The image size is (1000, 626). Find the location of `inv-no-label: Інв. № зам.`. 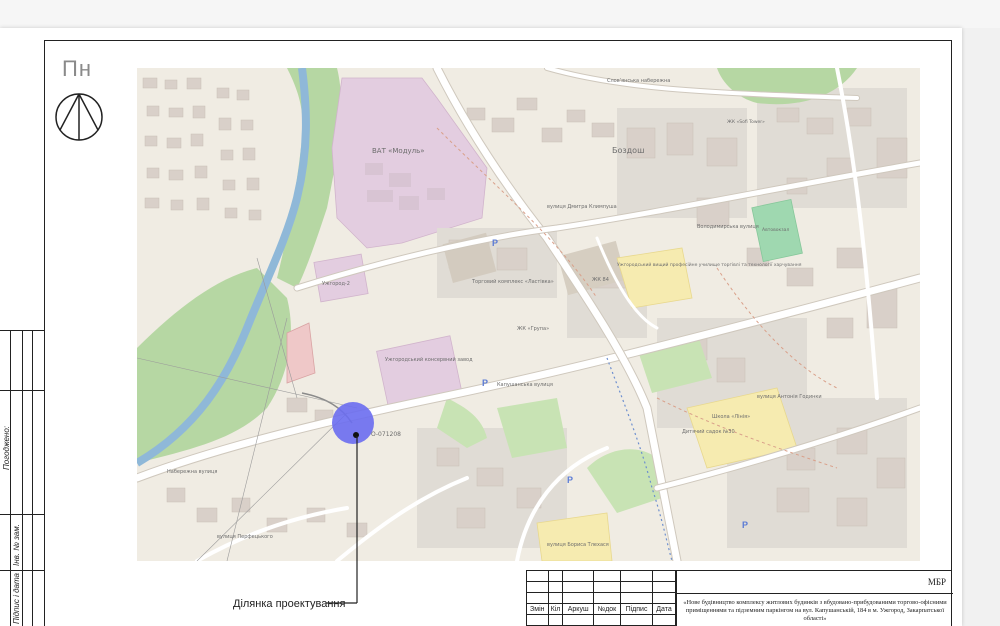

inv-no-label: Інв. № зам. is located at coordinates (16, 545).